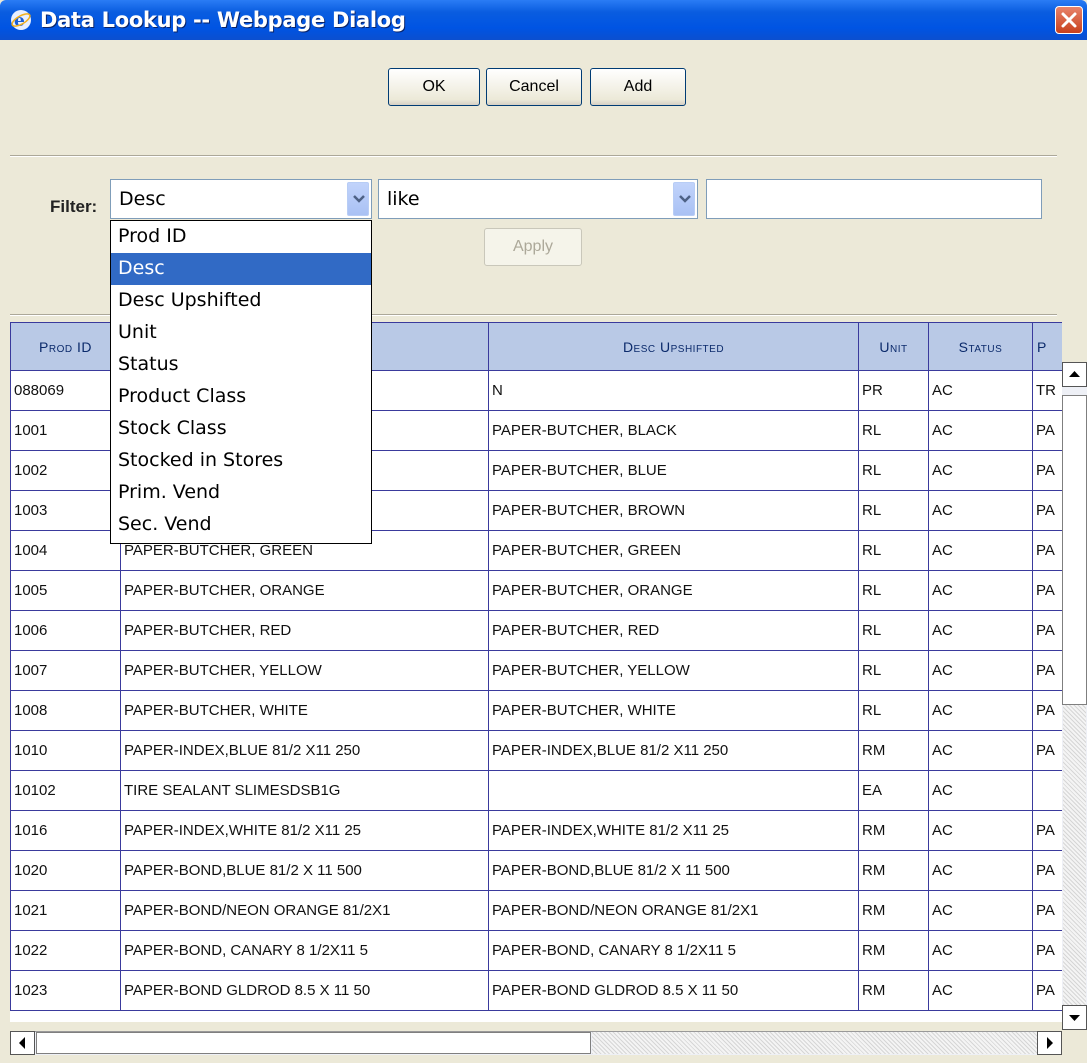 This screenshot has height=1063, width=1087. I want to click on filter-field-select: Desc, so click(241, 199).